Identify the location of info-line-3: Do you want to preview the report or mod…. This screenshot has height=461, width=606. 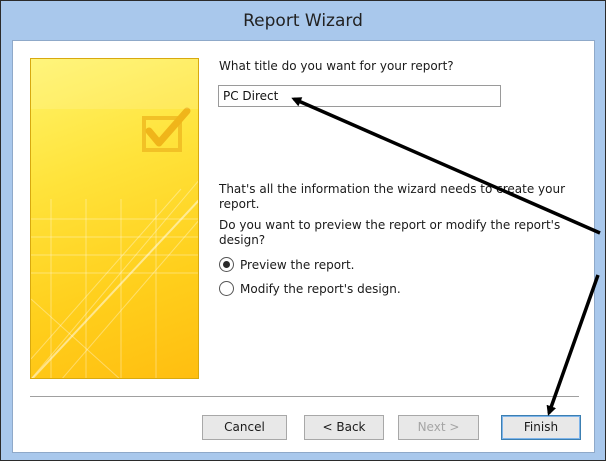
(390, 225).